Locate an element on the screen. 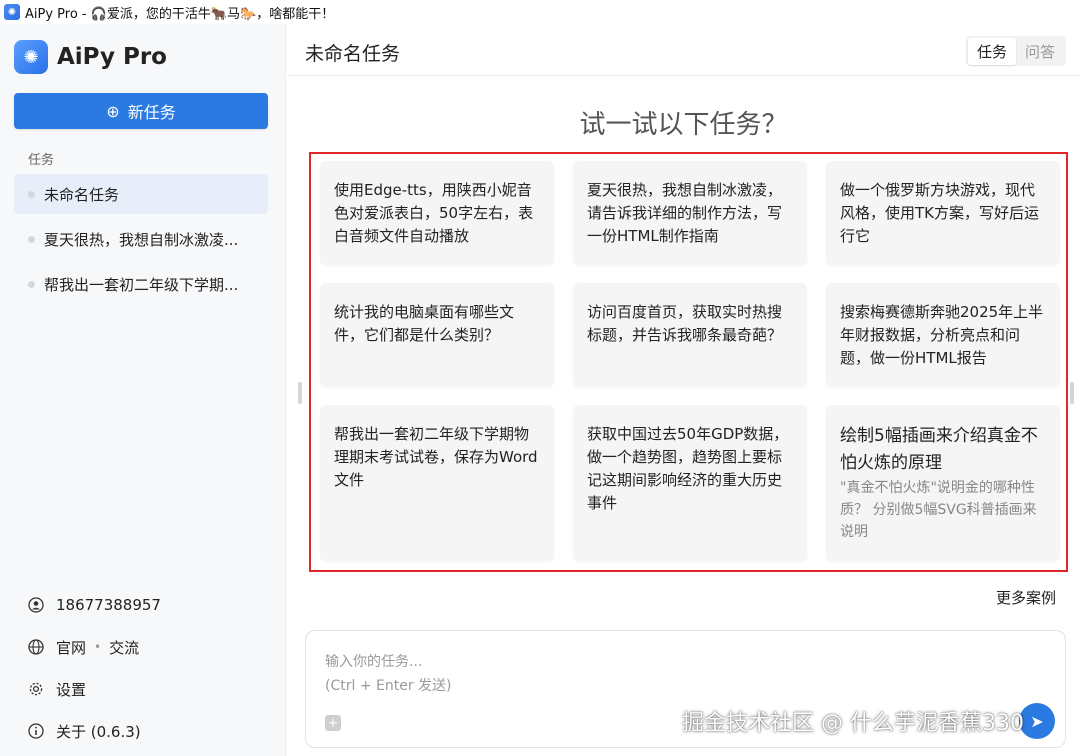  community-link: 交流 is located at coordinates (124, 647).